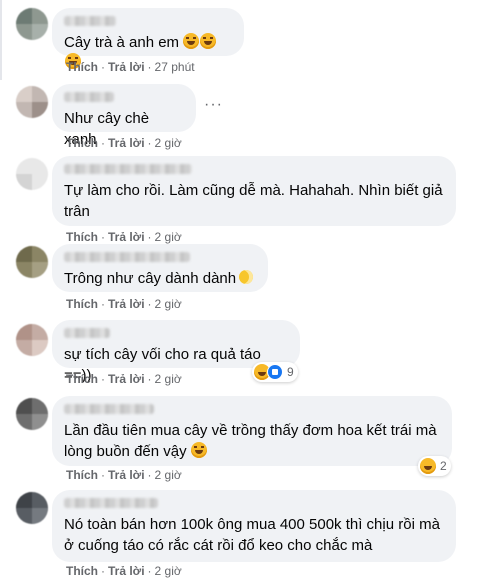 The height and width of the screenshot is (580, 495). I want to click on comment-bubble: Cây trà à anh em, so click(148, 38).